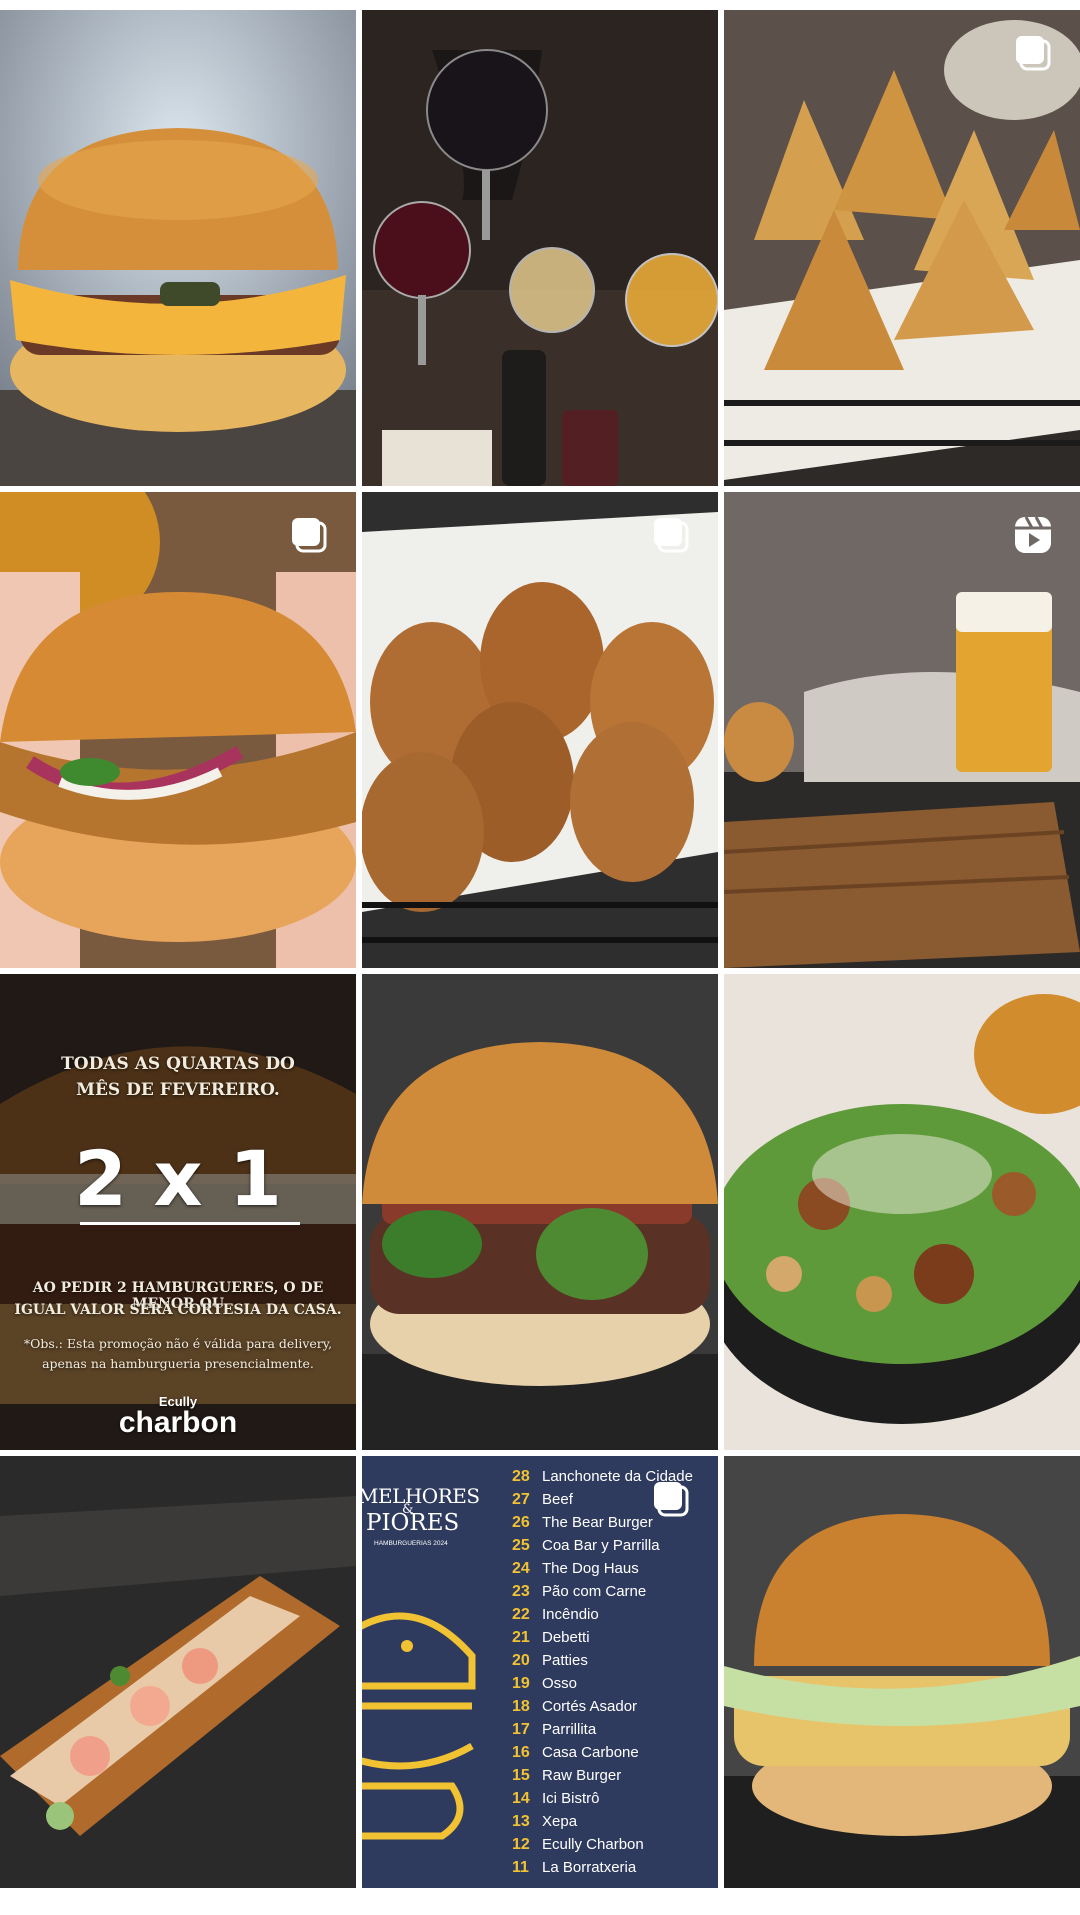  I want to click on ranking-item-name: Debetti, so click(566, 1637).